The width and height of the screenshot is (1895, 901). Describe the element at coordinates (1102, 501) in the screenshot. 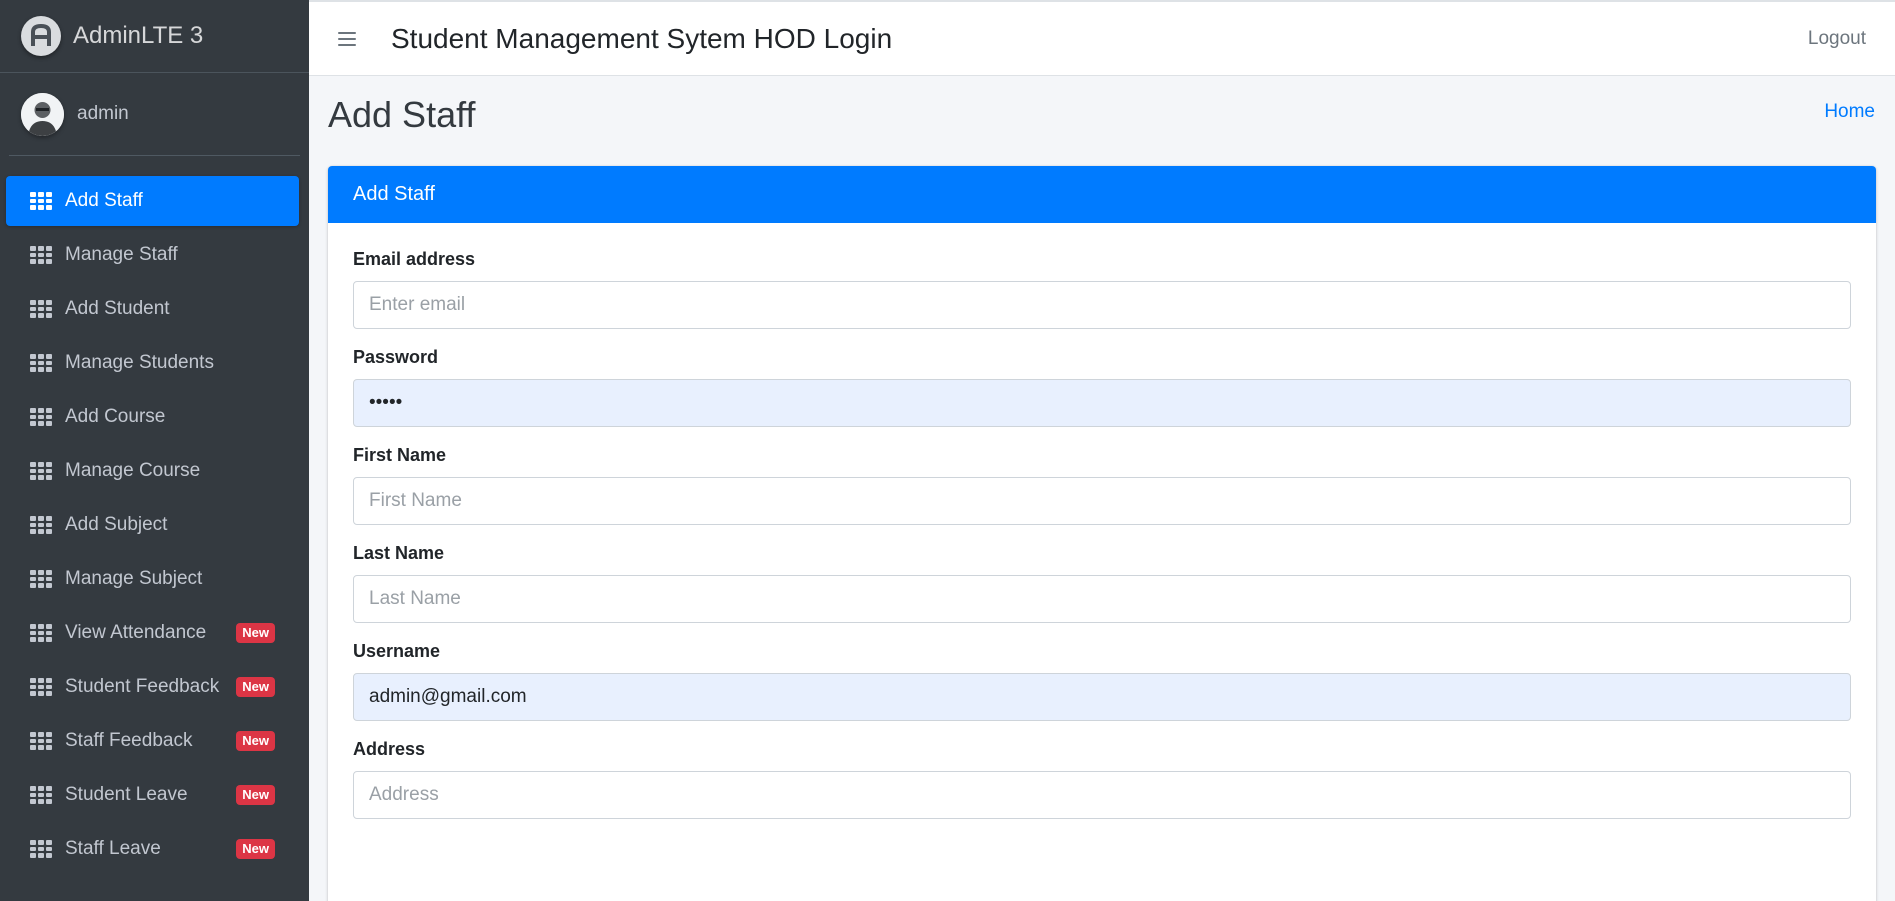

I see `first-name-field` at that location.